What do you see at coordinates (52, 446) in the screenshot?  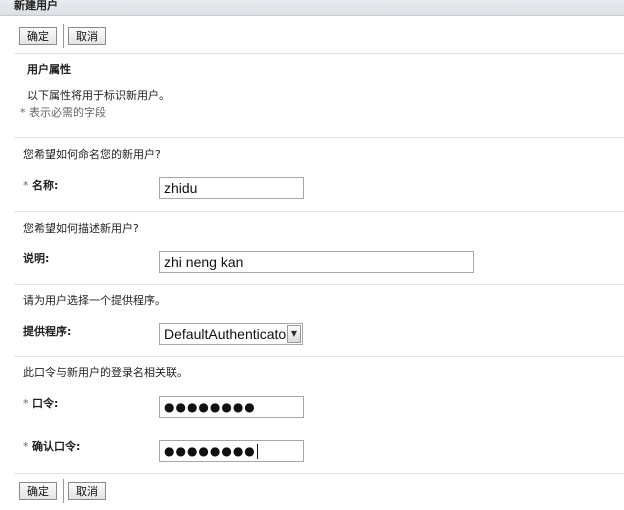 I see `confirm-password-label: * 确认口令:` at bounding box center [52, 446].